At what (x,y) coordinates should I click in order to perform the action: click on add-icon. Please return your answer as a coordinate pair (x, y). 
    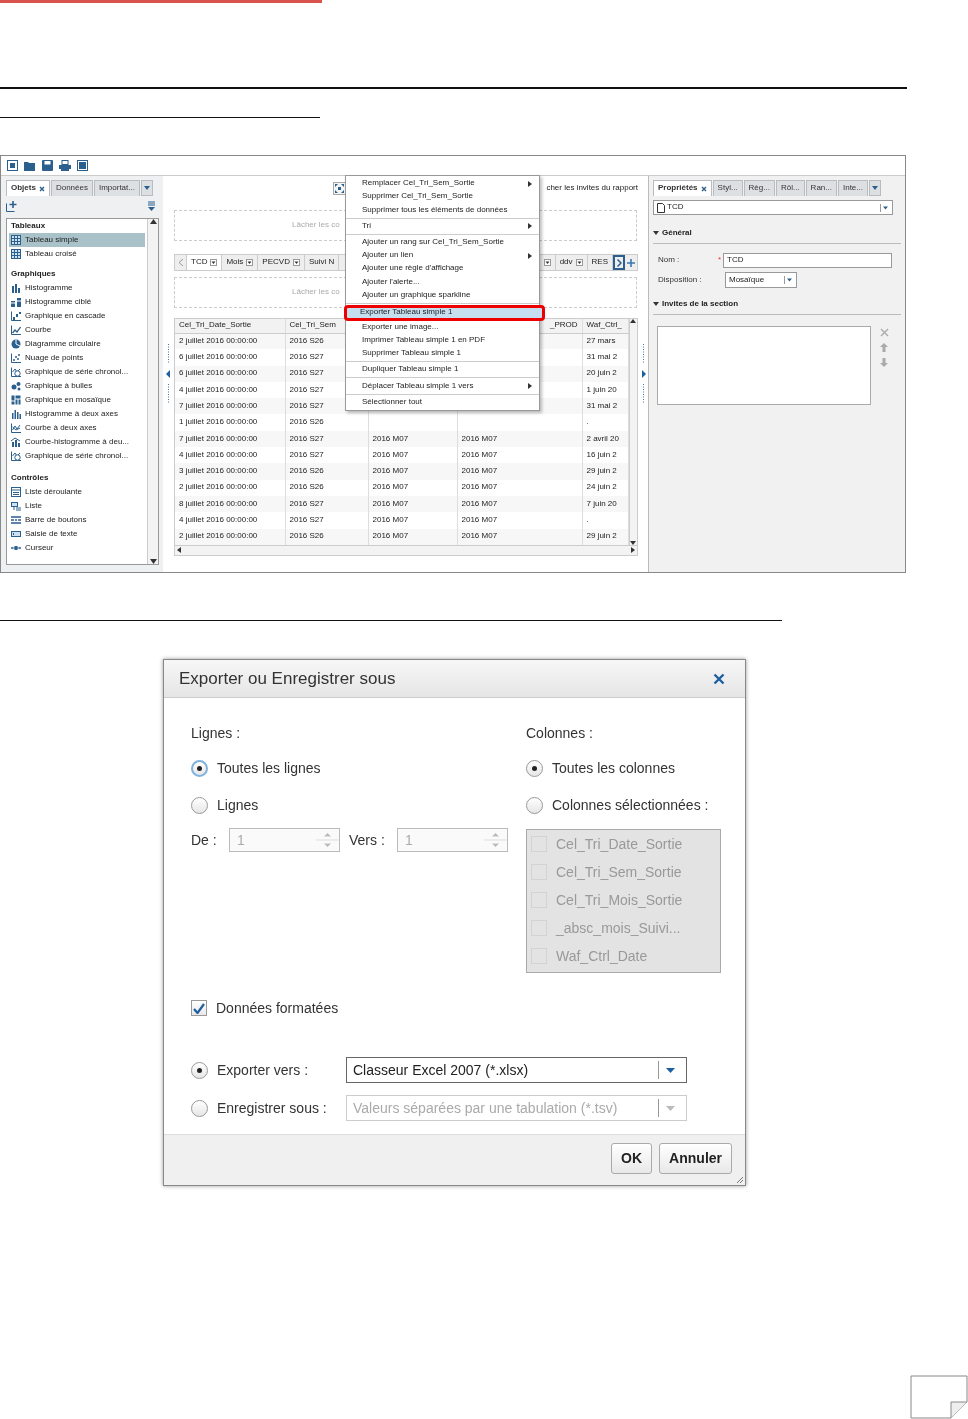
    Looking at the image, I should click on (631, 262).